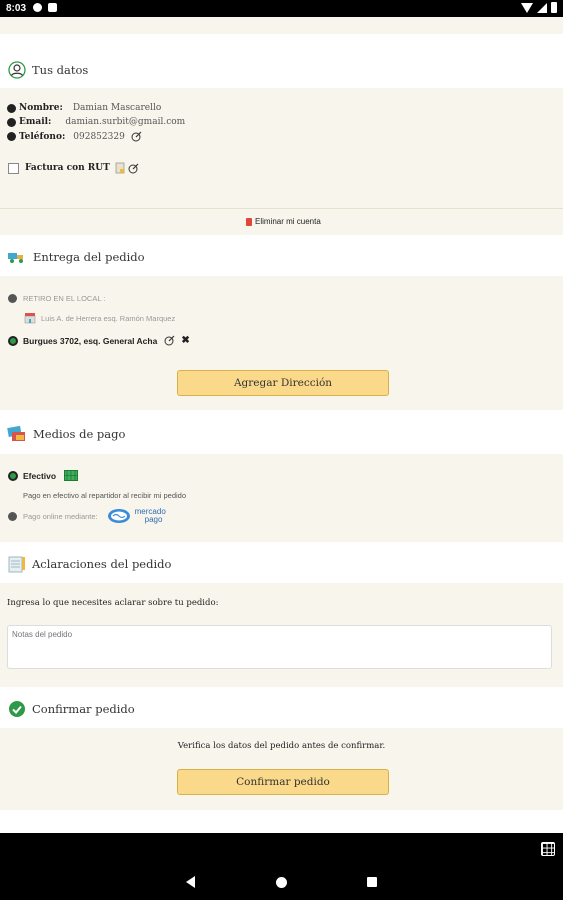  What do you see at coordinates (60, 70) in the screenshot?
I see `section-title: Tus datos` at bounding box center [60, 70].